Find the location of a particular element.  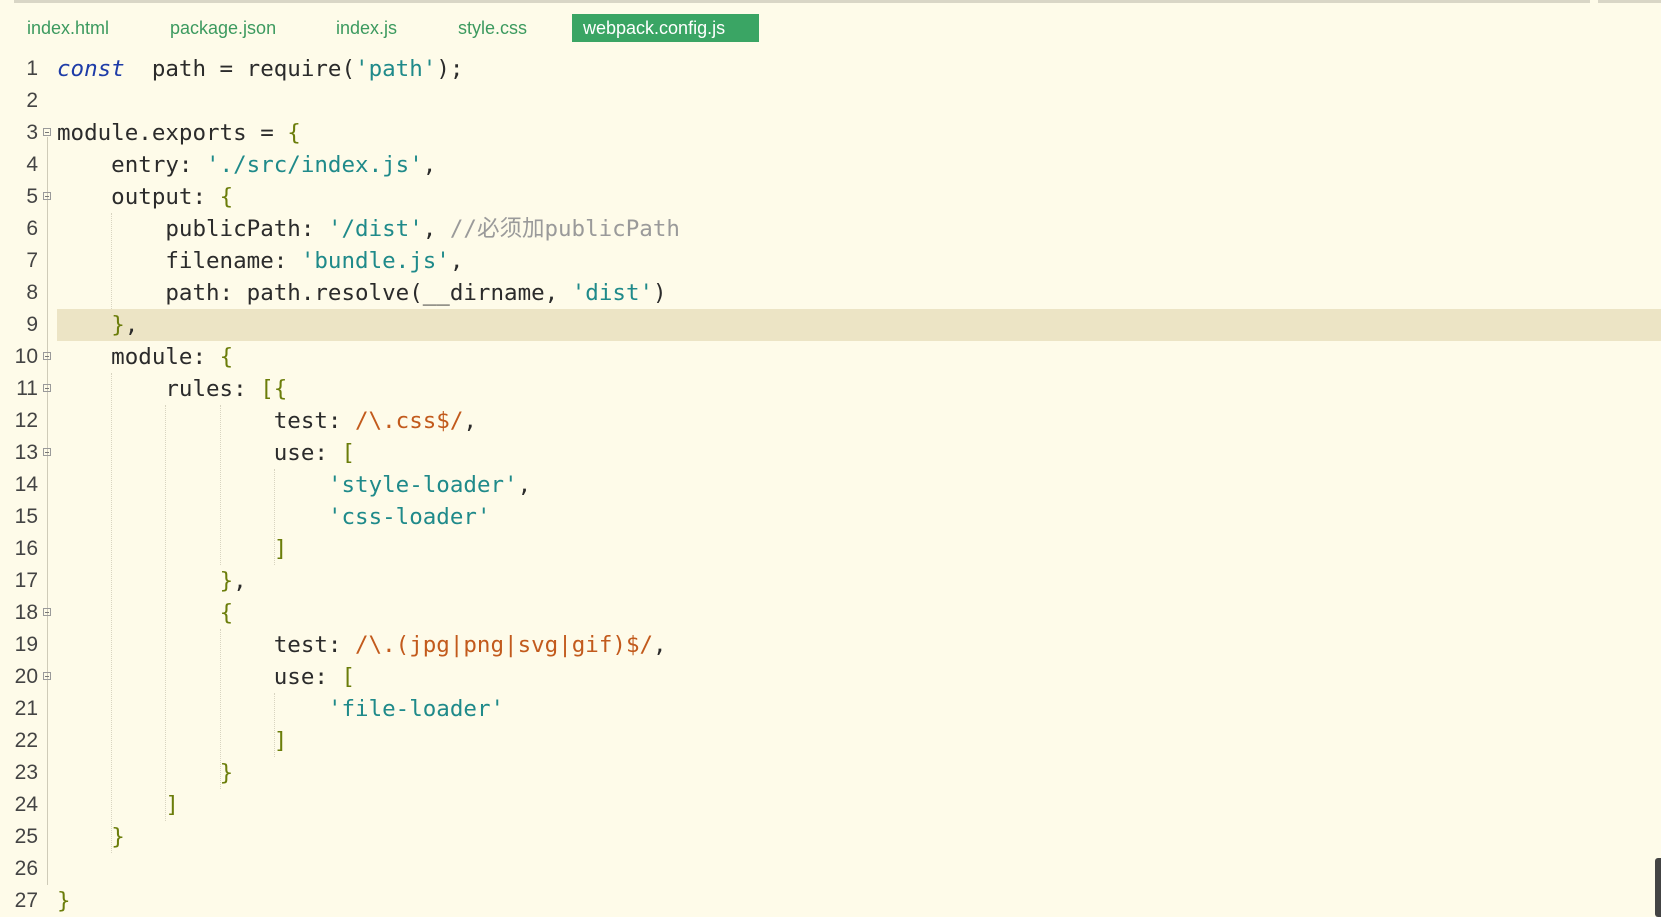

line-number: 15 is located at coordinates (26, 516).